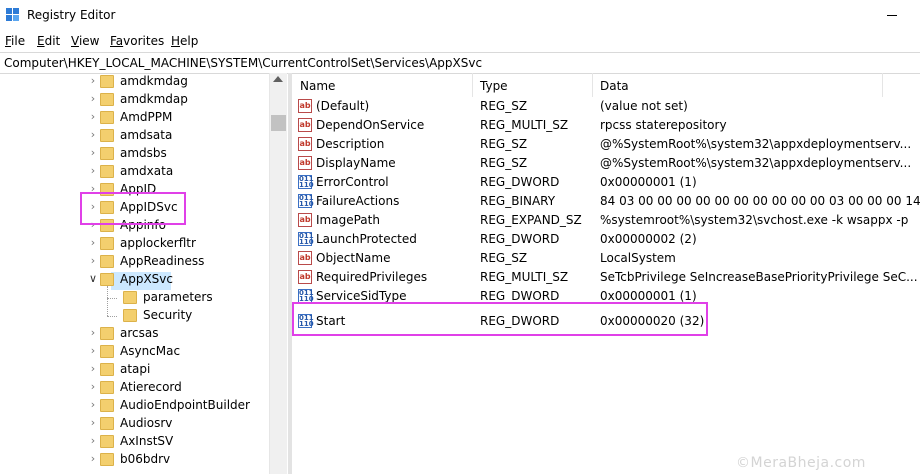 Image resolution: width=920 pixels, height=474 pixels. Describe the element at coordinates (185, 405) in the screenshot. I see `tree-item-label: AudioEndpointBuilder` at that location.